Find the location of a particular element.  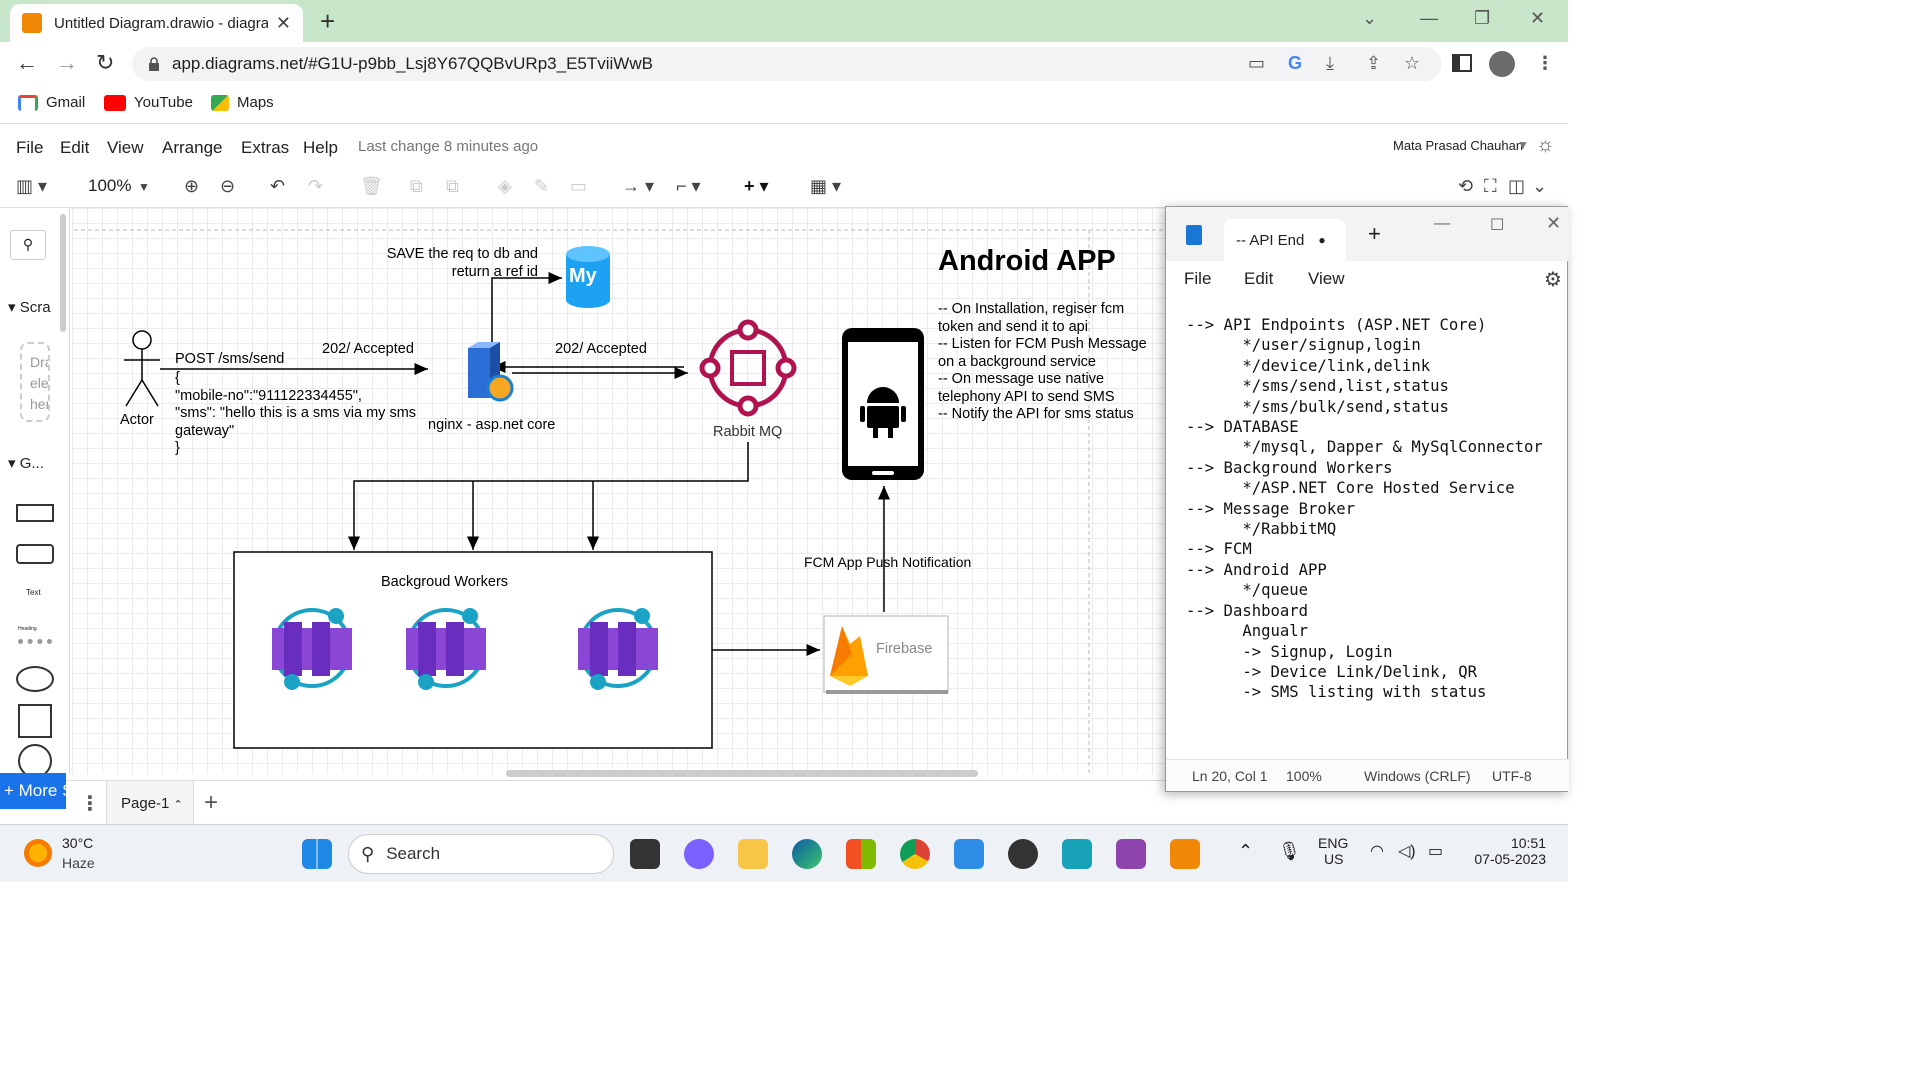

accepted-label-1: 202/ Accepted is located at coordinates (368, 350).